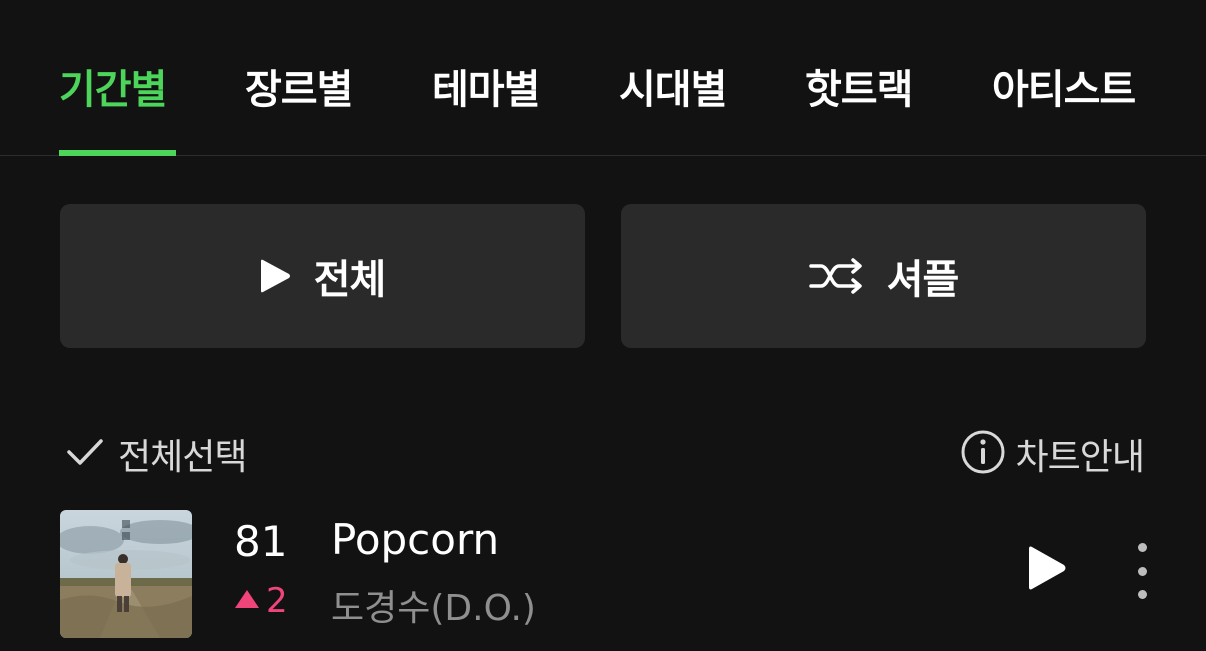  I want to click on track-rank: 81, so click(261, 541).